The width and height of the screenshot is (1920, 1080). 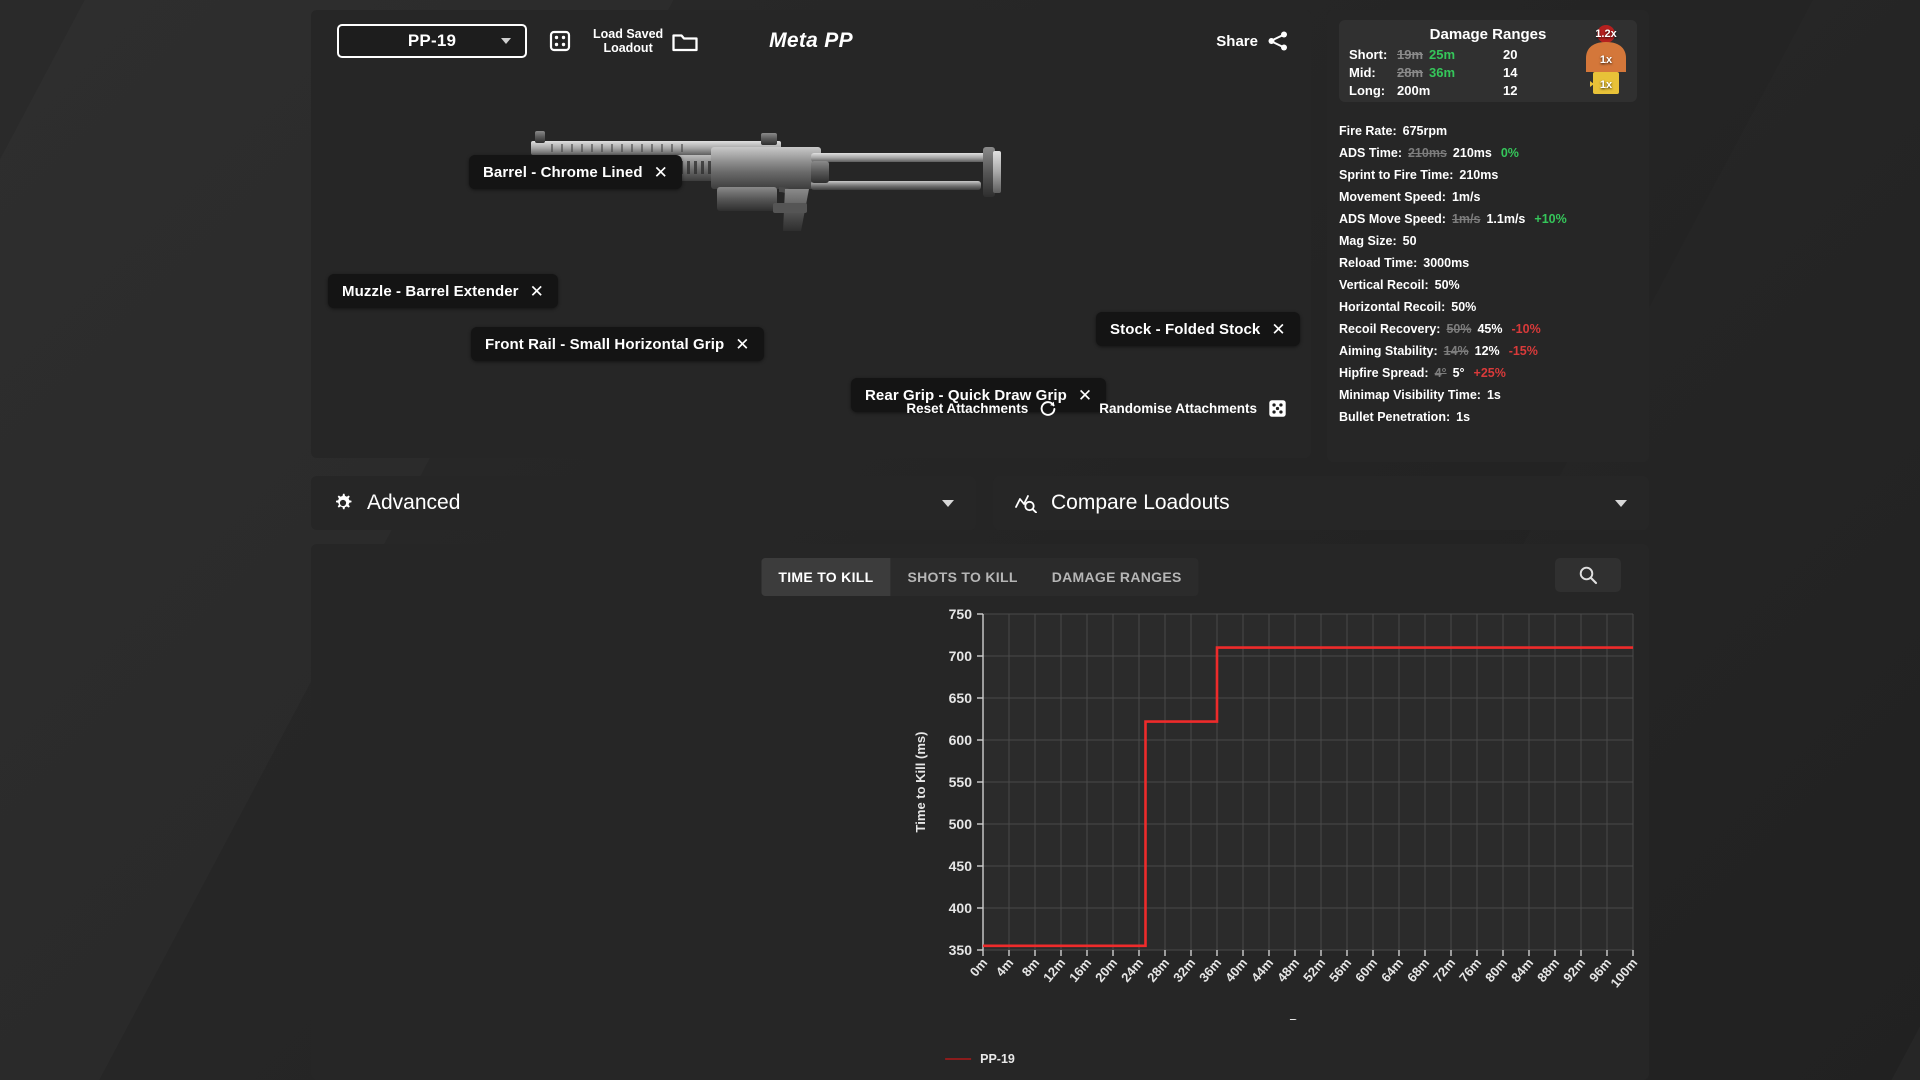 What do you see at coordinates (1488, 395) in the screenshot?
I see `stat-row: Minimap Visibility Time: 1s` at bounding box center [1488, 395].